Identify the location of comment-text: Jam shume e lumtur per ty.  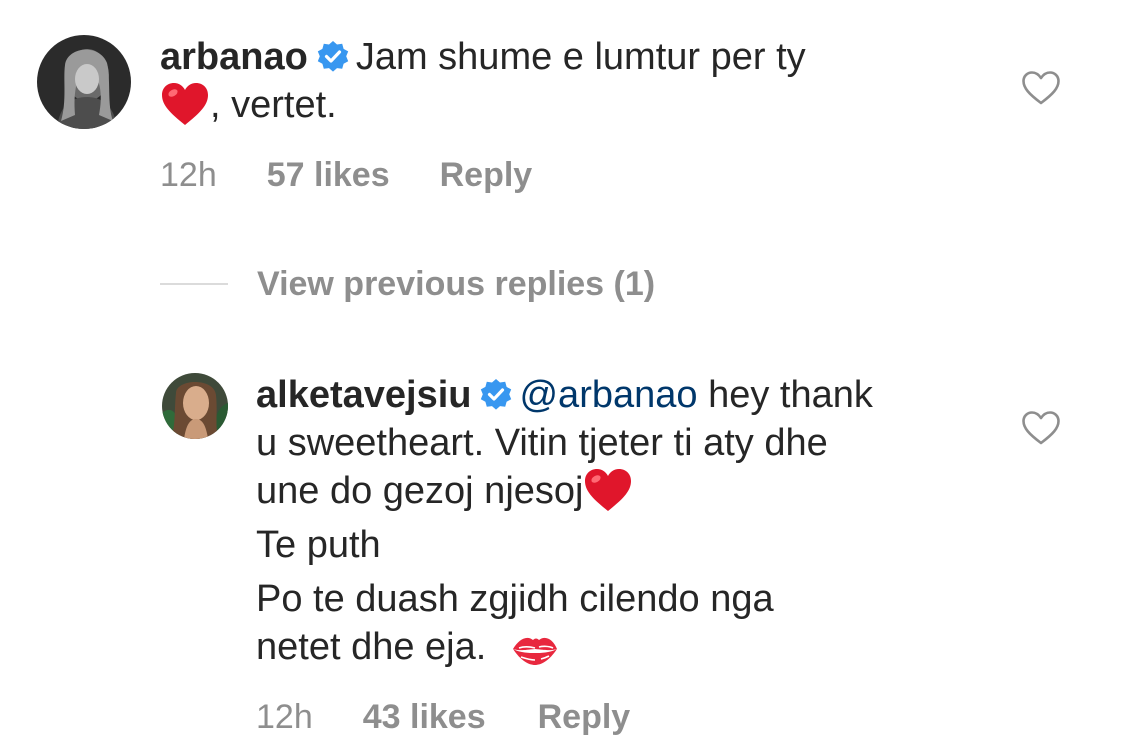
(580, 57).